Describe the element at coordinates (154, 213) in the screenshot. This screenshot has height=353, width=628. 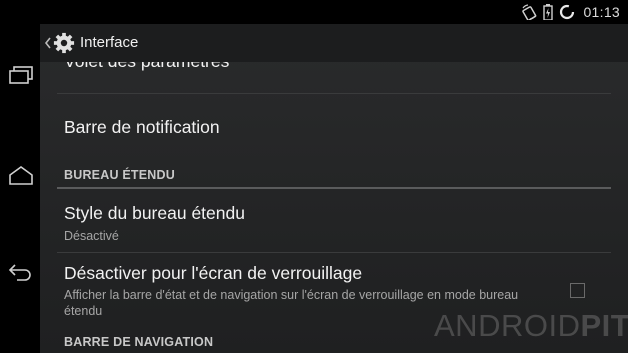
I see `desktop-style-title: Style du bureau étendu` at that location.